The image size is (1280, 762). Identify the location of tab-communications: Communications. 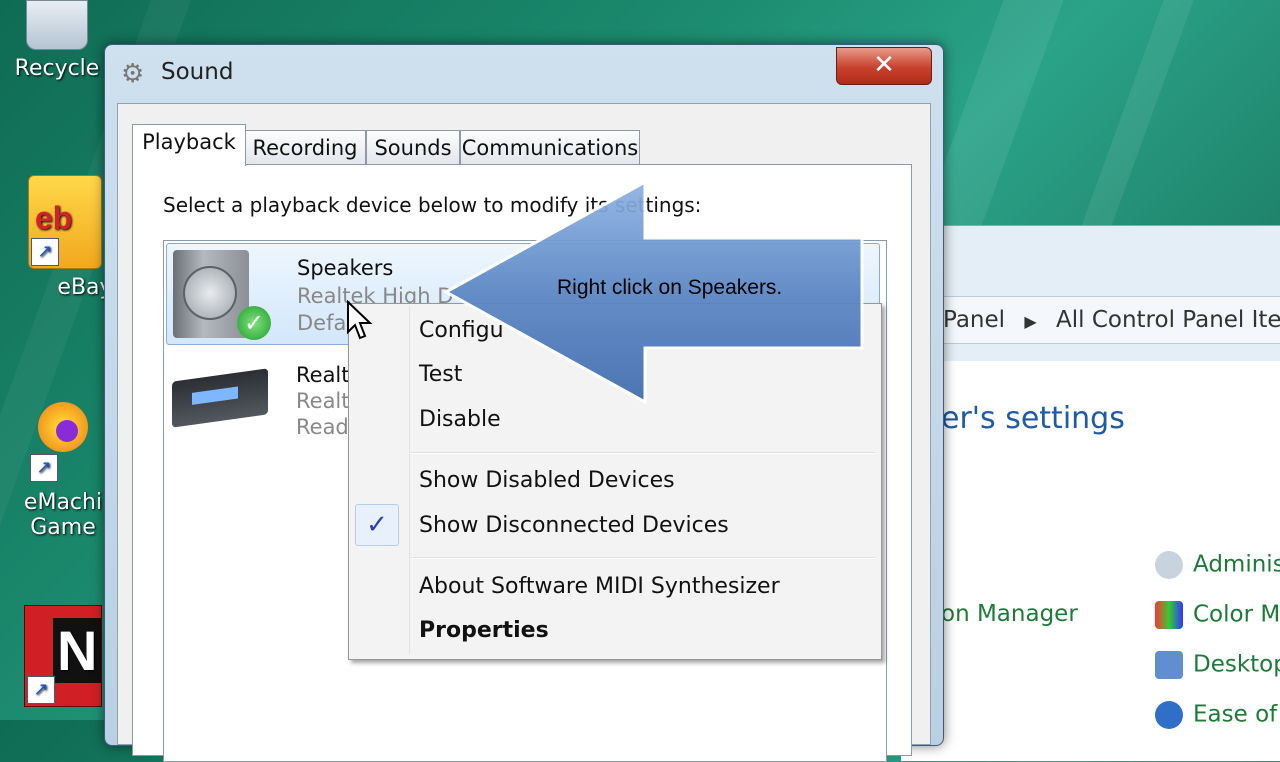
(550, 147).